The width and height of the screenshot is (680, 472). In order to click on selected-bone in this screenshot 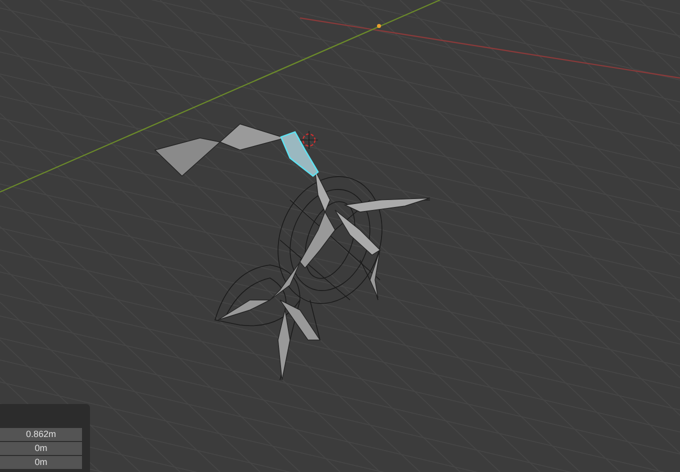, I will do `click(299, 154)`.